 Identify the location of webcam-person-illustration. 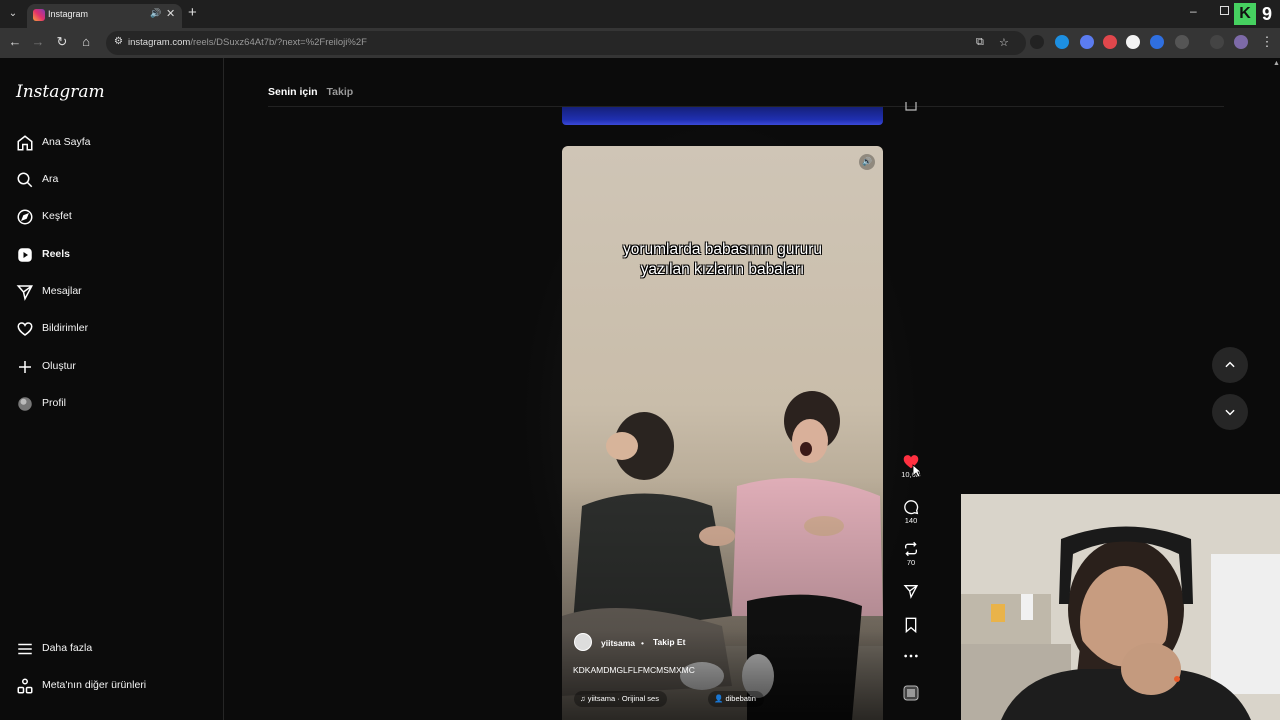
(1120, 607).